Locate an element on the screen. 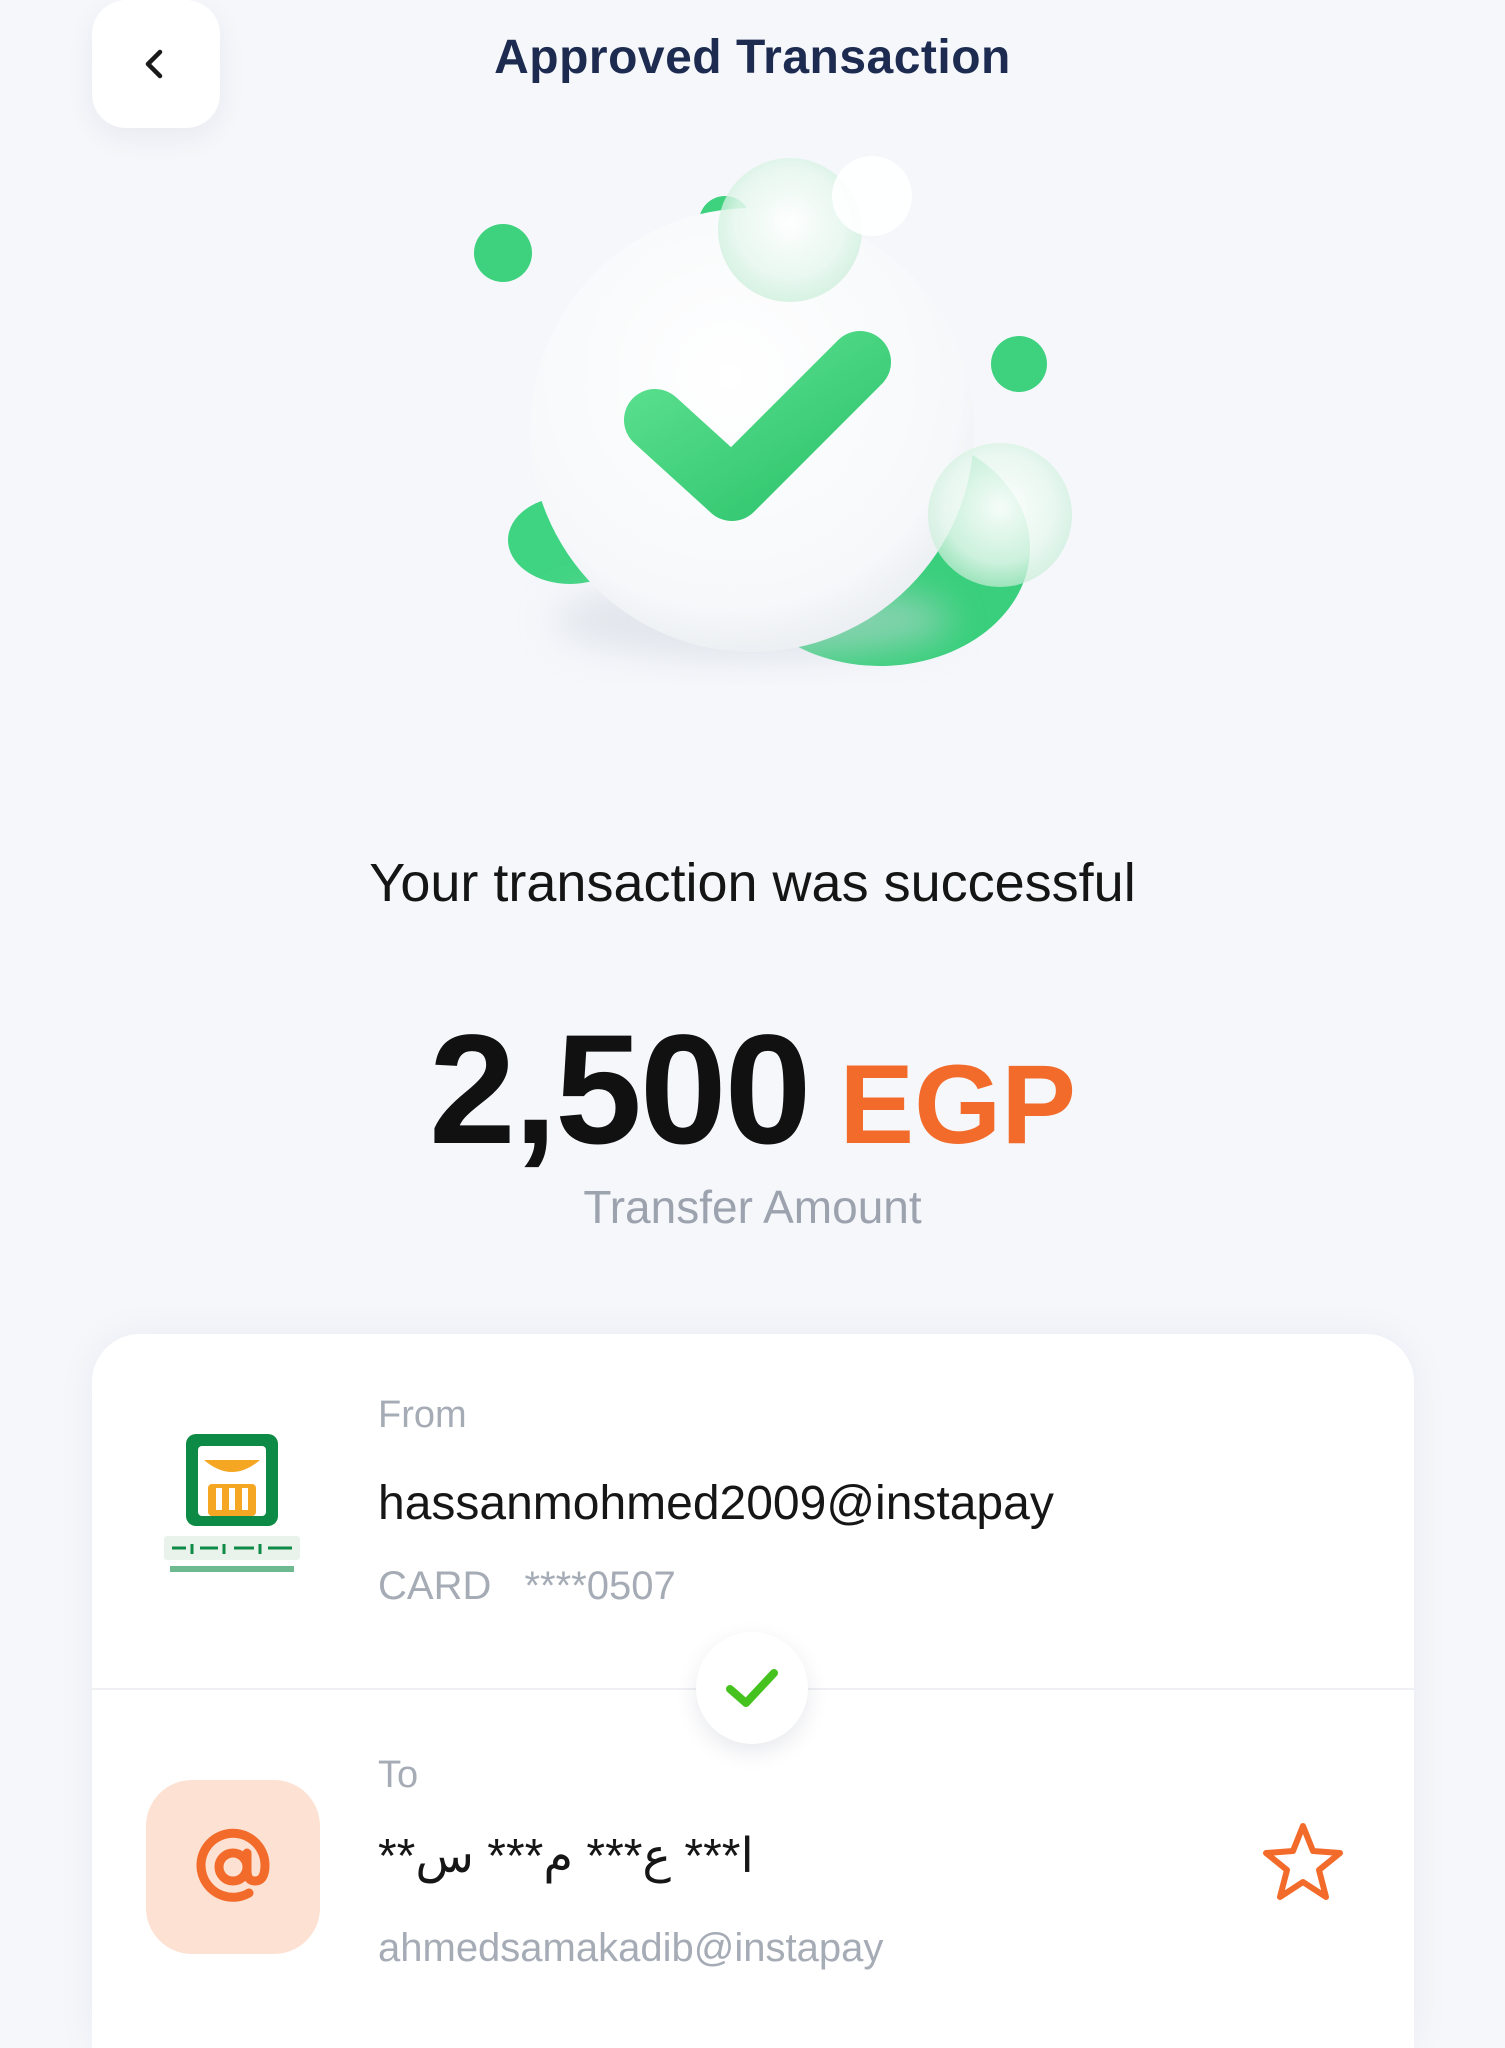  to-label: To is located at coordinates (398, 1775).